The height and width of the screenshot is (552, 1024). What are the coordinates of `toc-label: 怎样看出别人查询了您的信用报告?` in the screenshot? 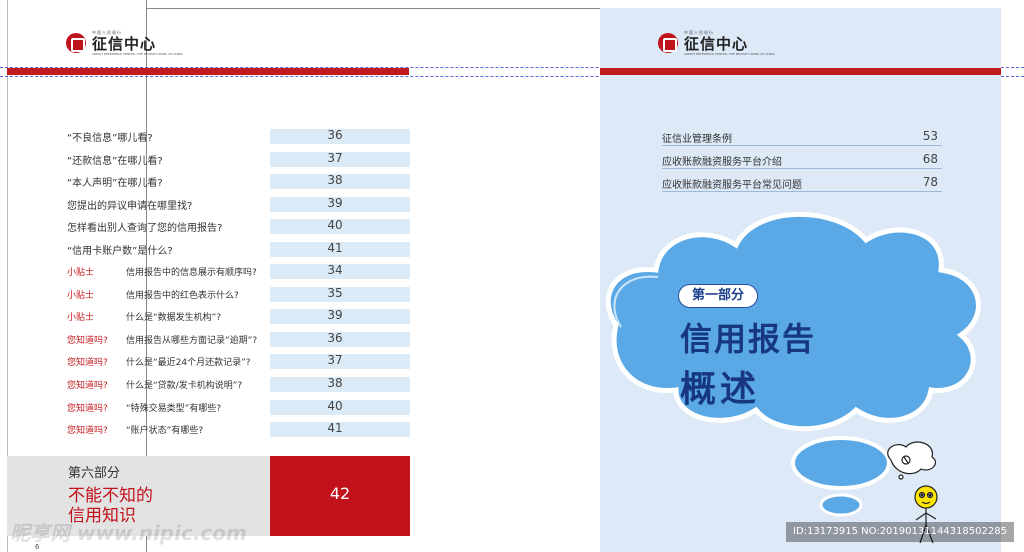 It's located at (145, 229).